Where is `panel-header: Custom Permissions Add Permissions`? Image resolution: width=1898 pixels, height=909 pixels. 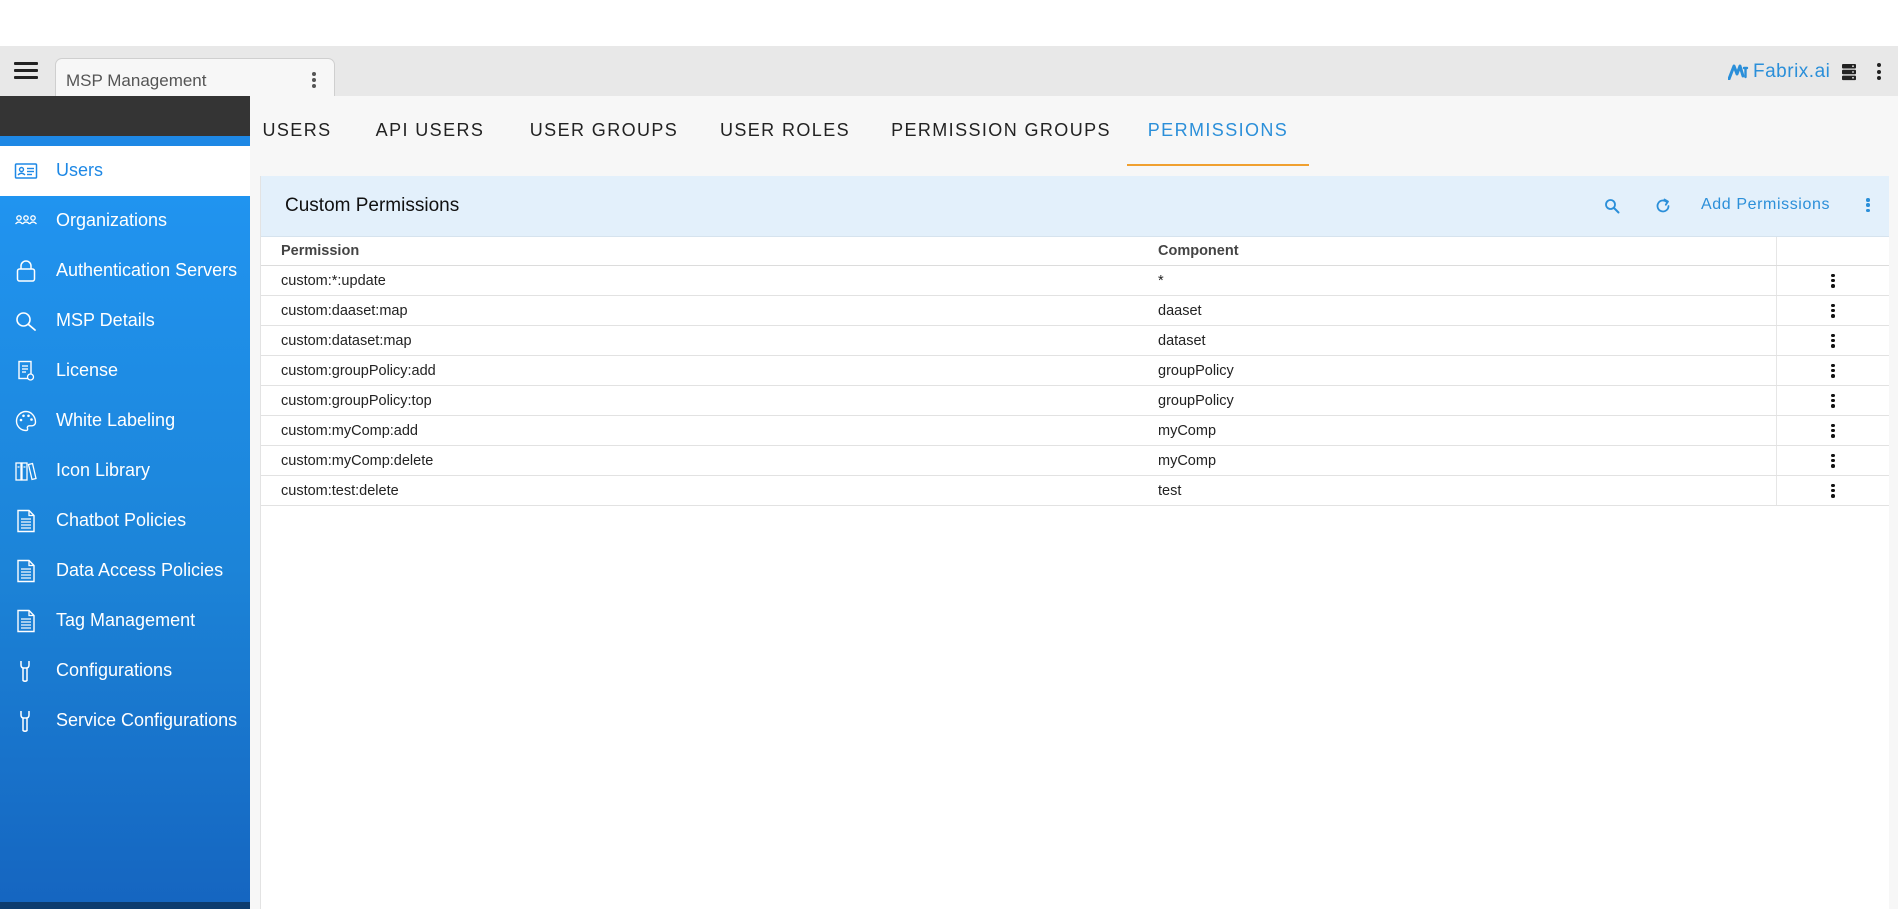
panel-header: Custom Permissions Add Permissions is located at coordinates (1075, 206).